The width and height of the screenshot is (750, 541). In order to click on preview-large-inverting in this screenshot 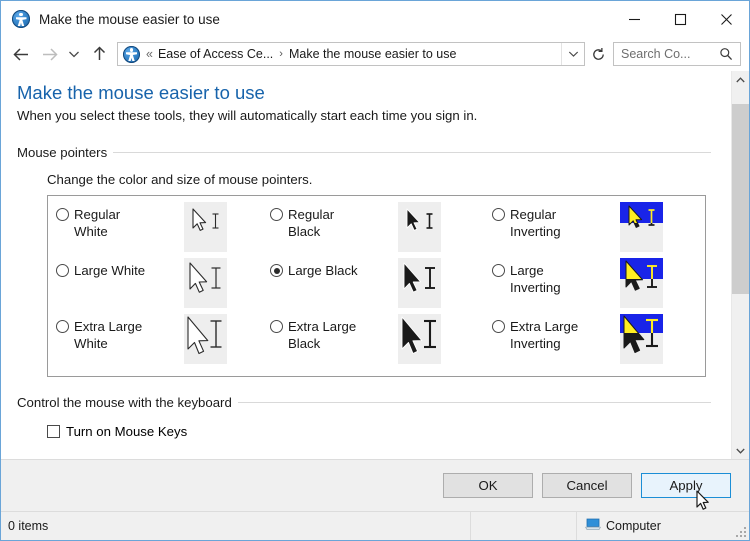, I will do `click(641, 283)`.